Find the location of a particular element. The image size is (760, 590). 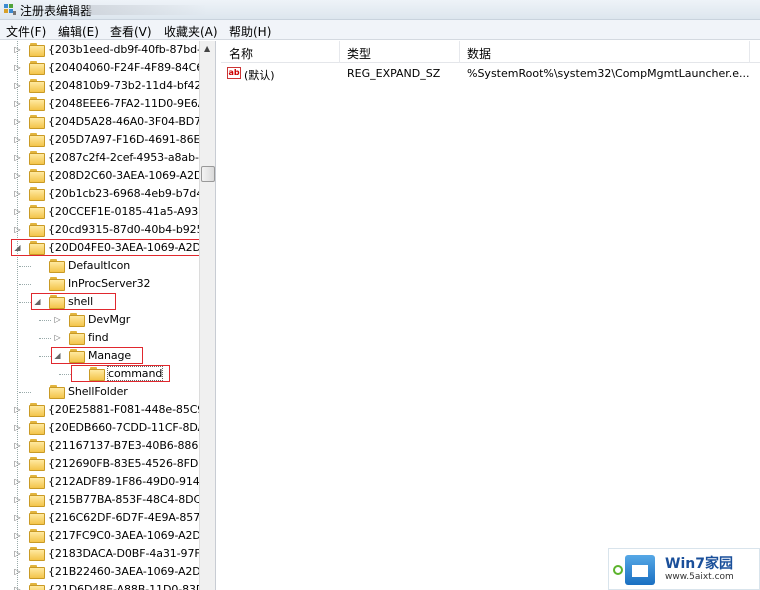

tree-node: ▷ {204D5A28-46A0-3F04-BD7C is located at coordinates (104, 122).